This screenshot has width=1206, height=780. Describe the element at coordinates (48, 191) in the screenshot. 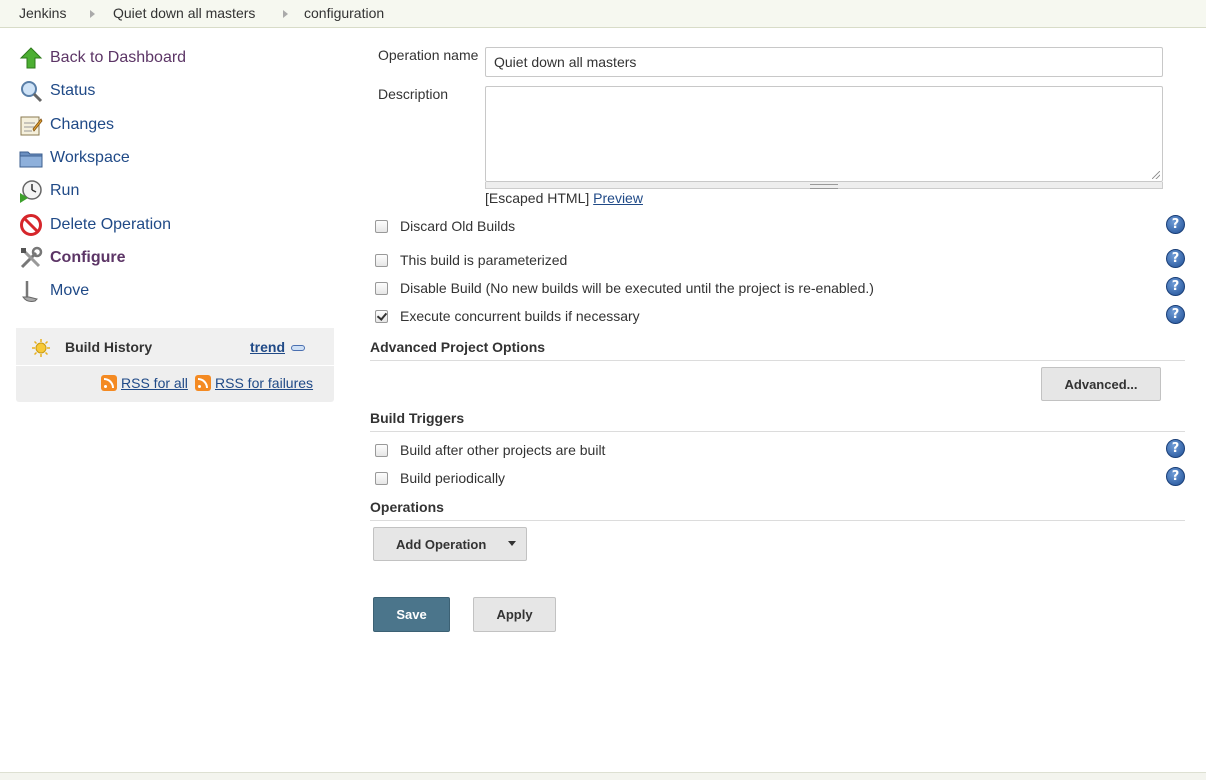

I see `sidebar-item-run: Run` at that location.